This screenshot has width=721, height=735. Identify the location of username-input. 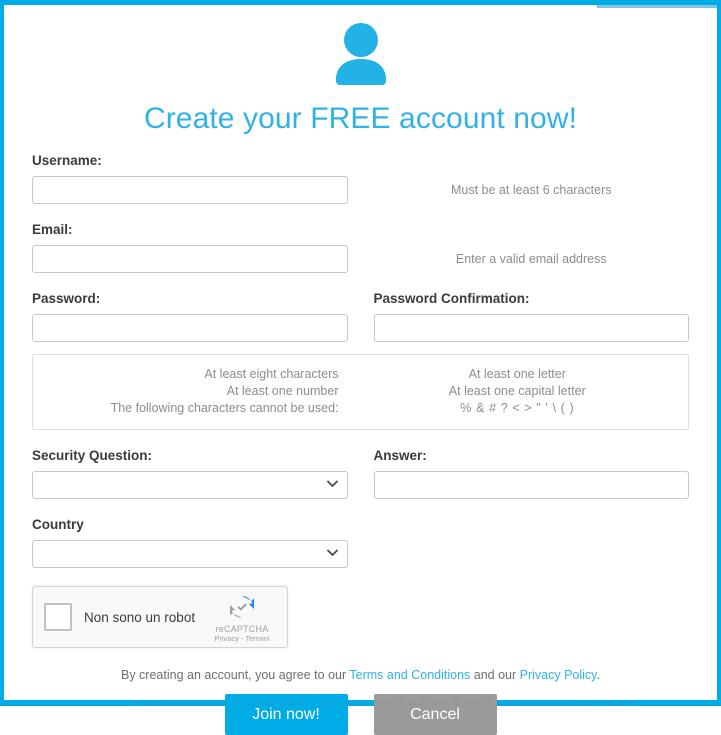
(190, 190).